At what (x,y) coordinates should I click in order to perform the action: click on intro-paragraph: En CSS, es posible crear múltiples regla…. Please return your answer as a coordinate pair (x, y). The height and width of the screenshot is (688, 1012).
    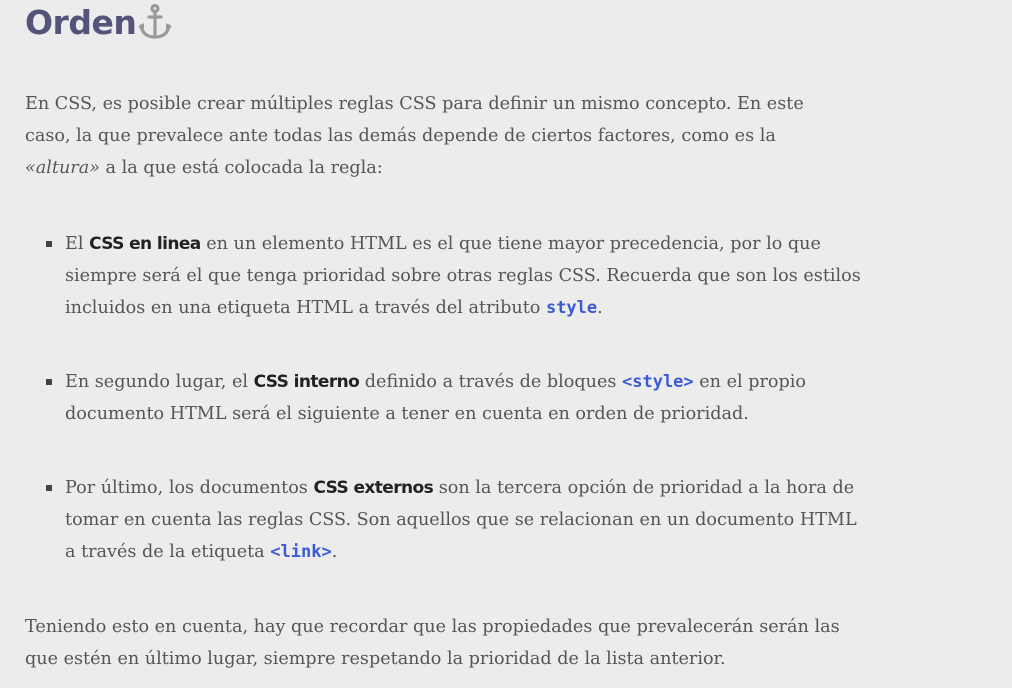
    Looking at the image, I should click on (435, 136).